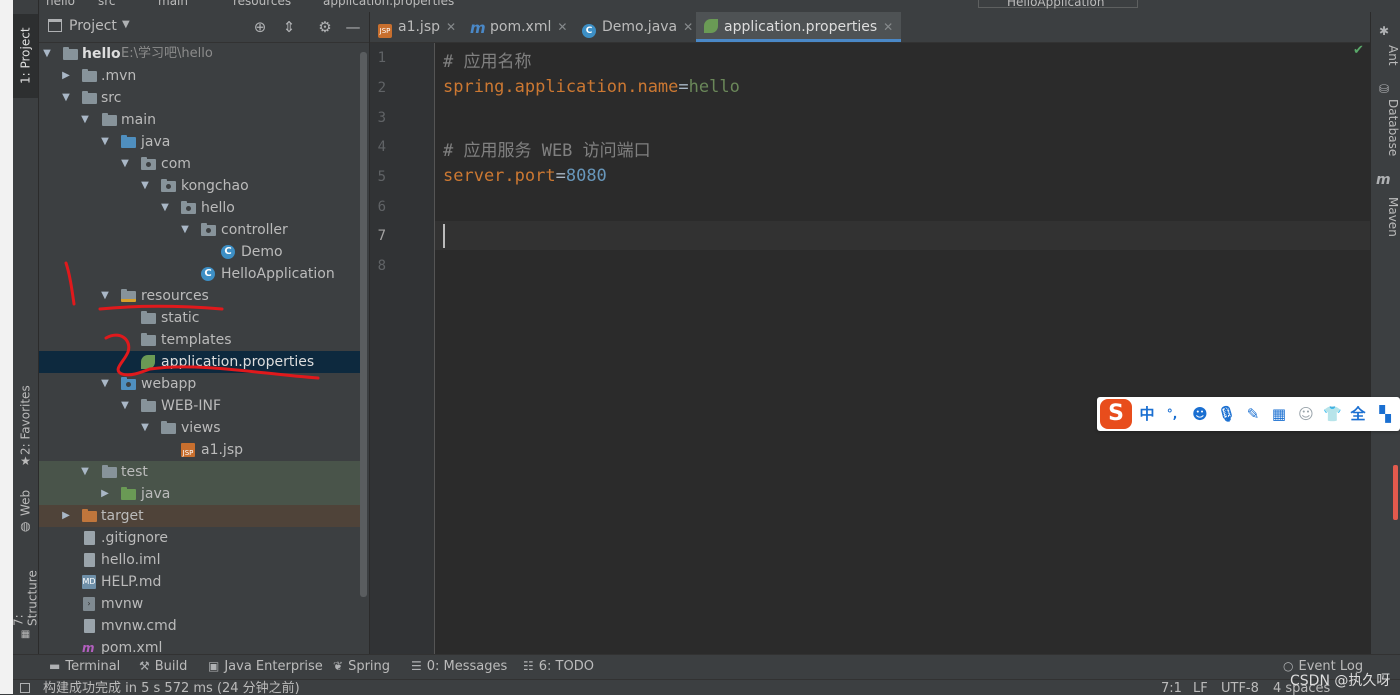 The width and height of the screenshot is (1400, 695). What do you see at coordinates (93, 26) in the screenshot?
I see `project-view-selector: Project` at bounding box center [93, 26].